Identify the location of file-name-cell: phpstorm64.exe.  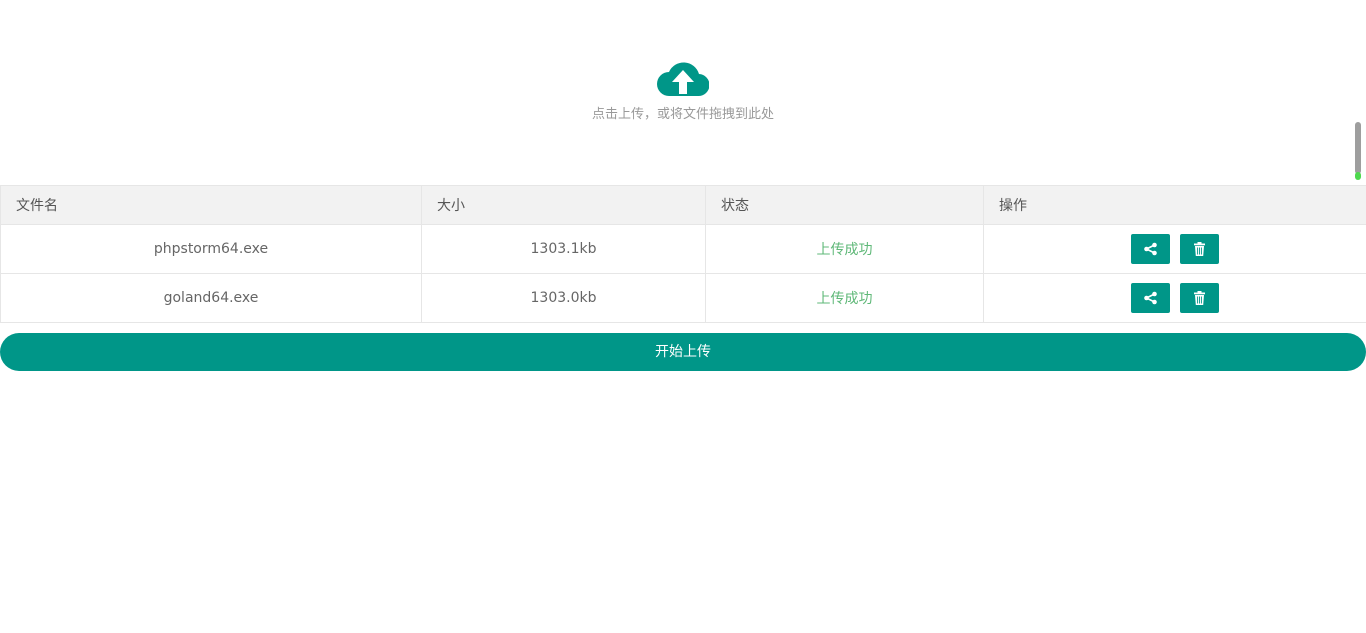
(211, 249).